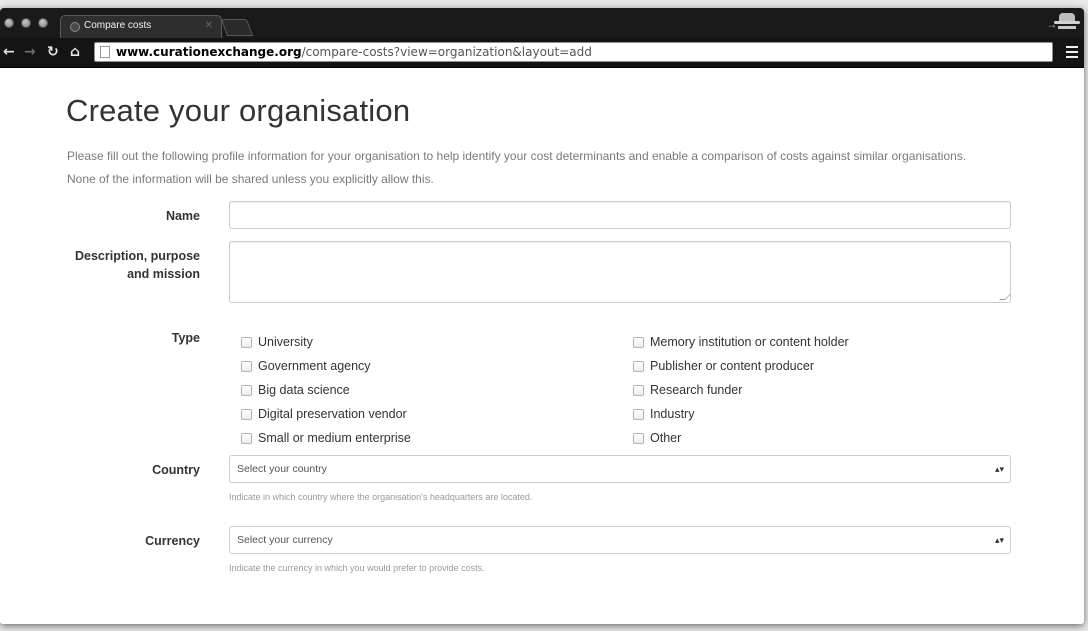  Describe the element at coordinates (137, 256) in the screenshot. I see `description-label-line1: Description, purpose` at that location.